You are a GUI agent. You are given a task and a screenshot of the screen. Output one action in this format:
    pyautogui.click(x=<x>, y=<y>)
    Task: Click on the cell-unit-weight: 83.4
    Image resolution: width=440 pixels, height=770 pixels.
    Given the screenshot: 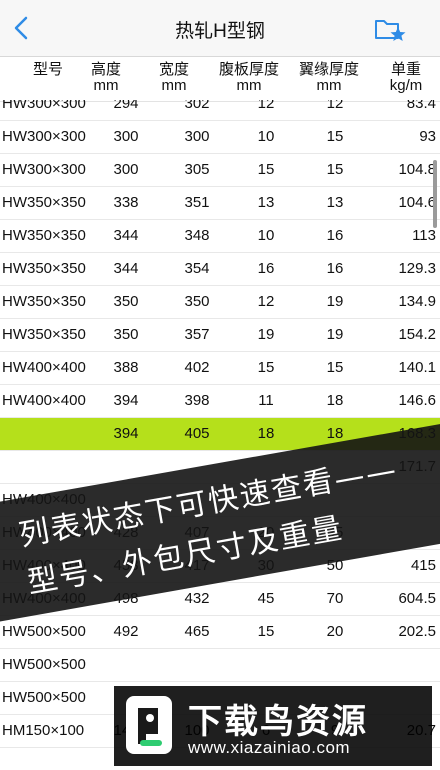 What is the action you would take?
    pyautogui.click(x=421, y=106)
    